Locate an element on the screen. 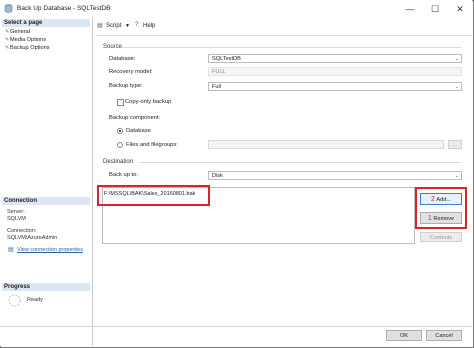 This screenshot has width=474, height=348. select-page-heading: Select a page is located at coordinates (46, 23).